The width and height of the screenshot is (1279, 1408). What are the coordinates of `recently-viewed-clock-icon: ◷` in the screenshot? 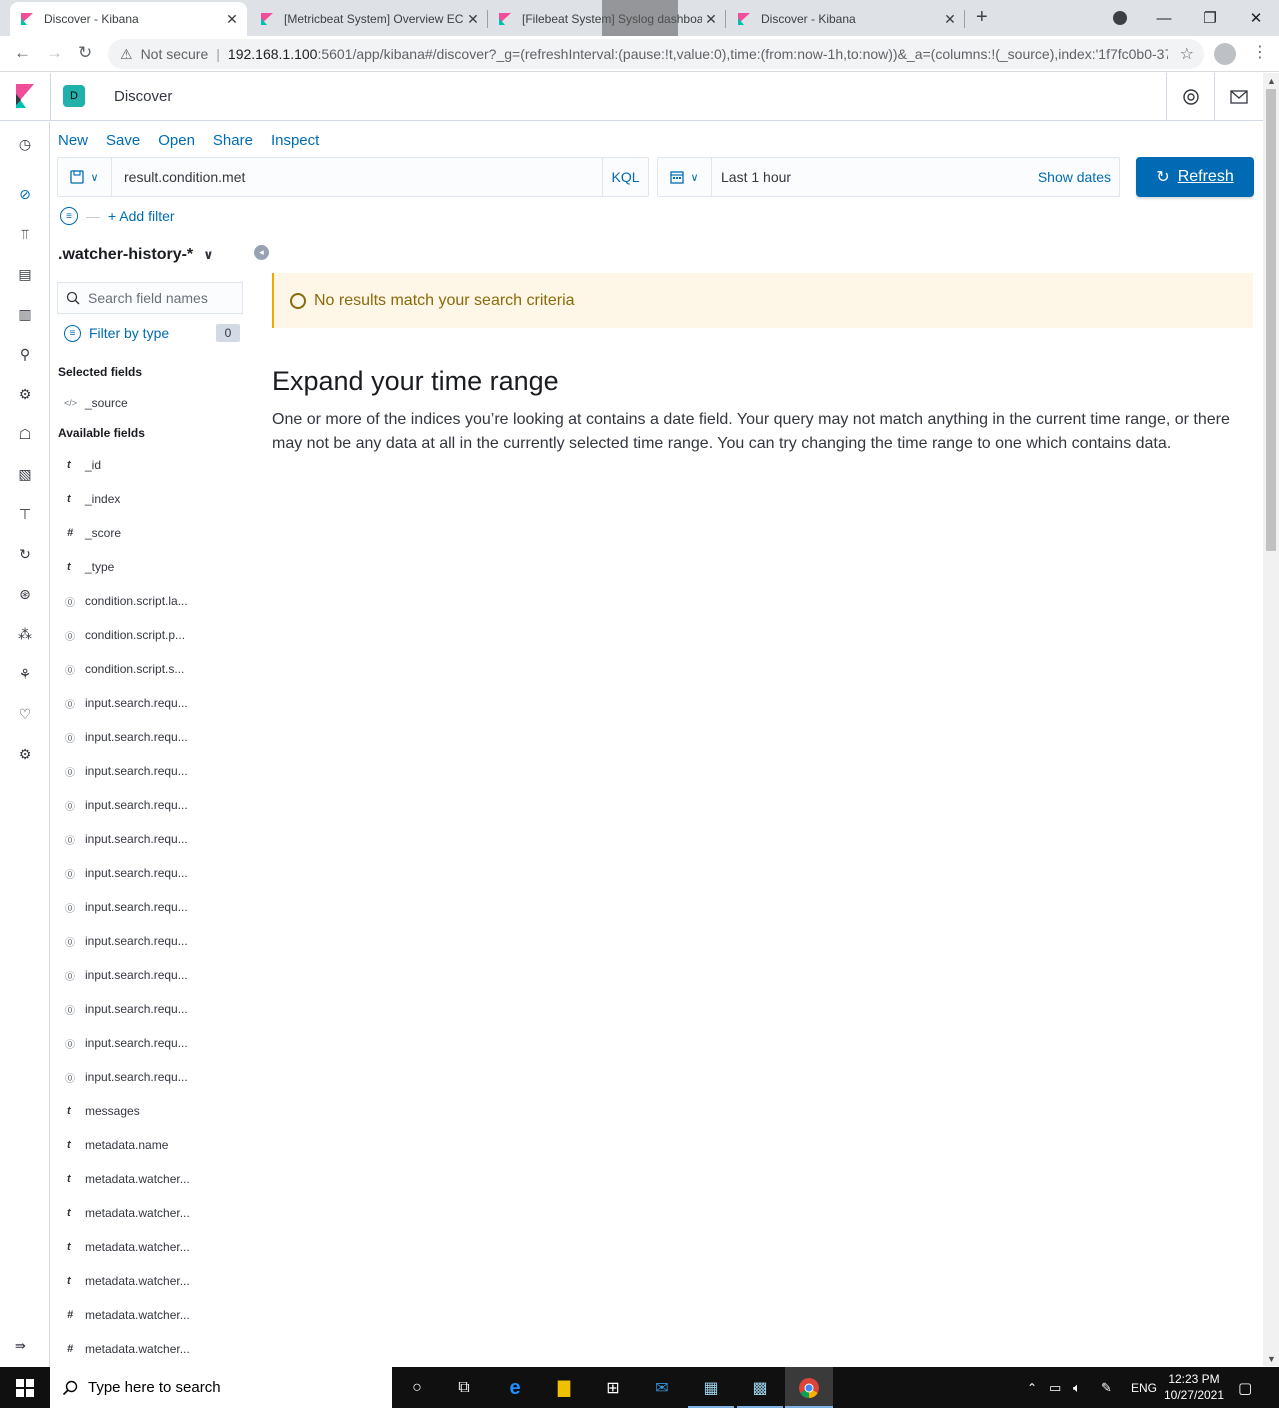 It's located at (25, 144).